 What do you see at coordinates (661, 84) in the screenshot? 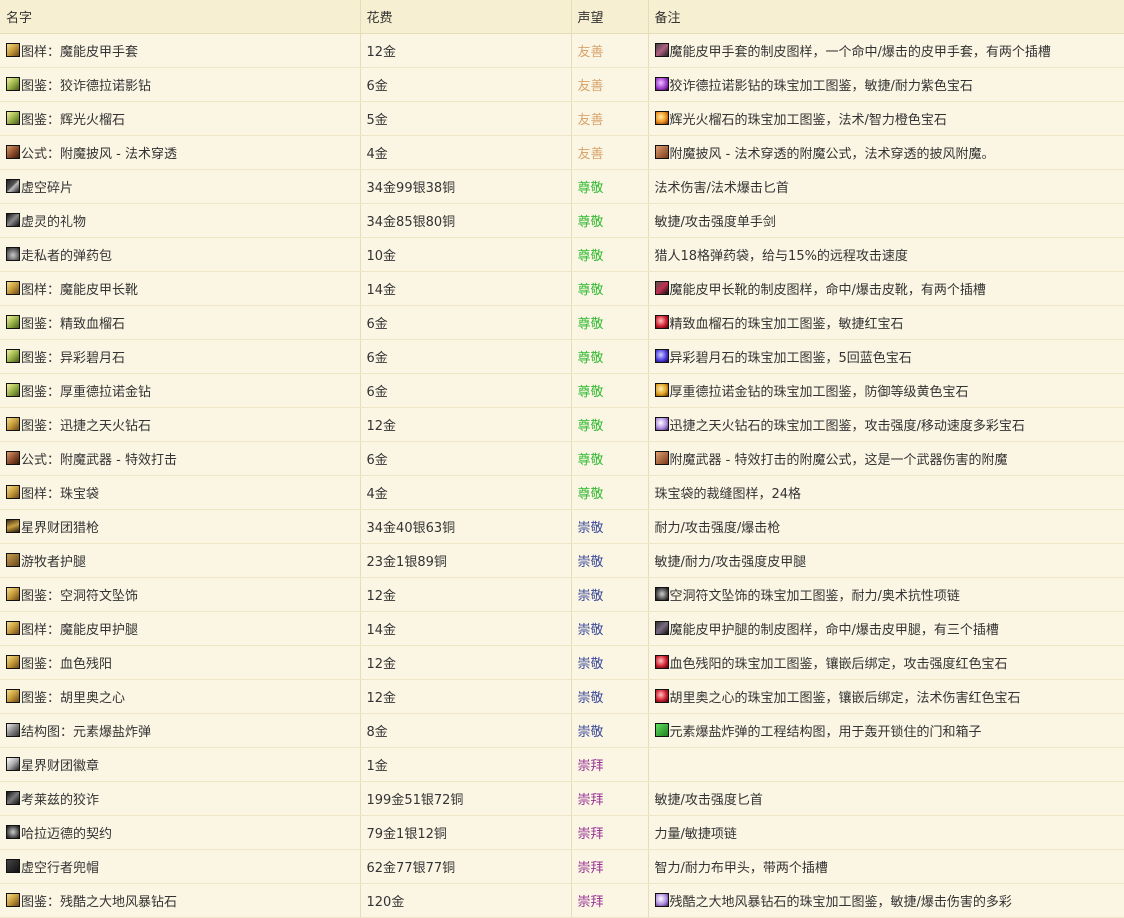
I see `purple-gem-icon` at bounding box center [661, 84].